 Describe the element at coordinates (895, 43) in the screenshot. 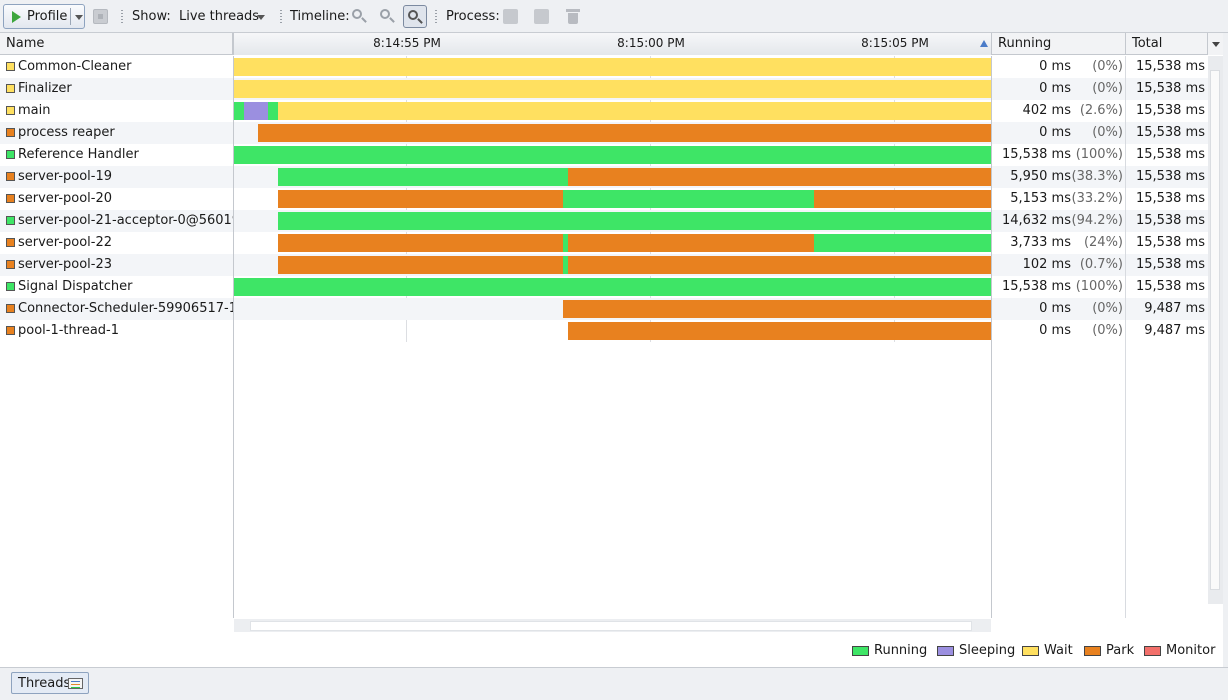

I see `timeline-tick-label: 8:15:05 PM` at that location.